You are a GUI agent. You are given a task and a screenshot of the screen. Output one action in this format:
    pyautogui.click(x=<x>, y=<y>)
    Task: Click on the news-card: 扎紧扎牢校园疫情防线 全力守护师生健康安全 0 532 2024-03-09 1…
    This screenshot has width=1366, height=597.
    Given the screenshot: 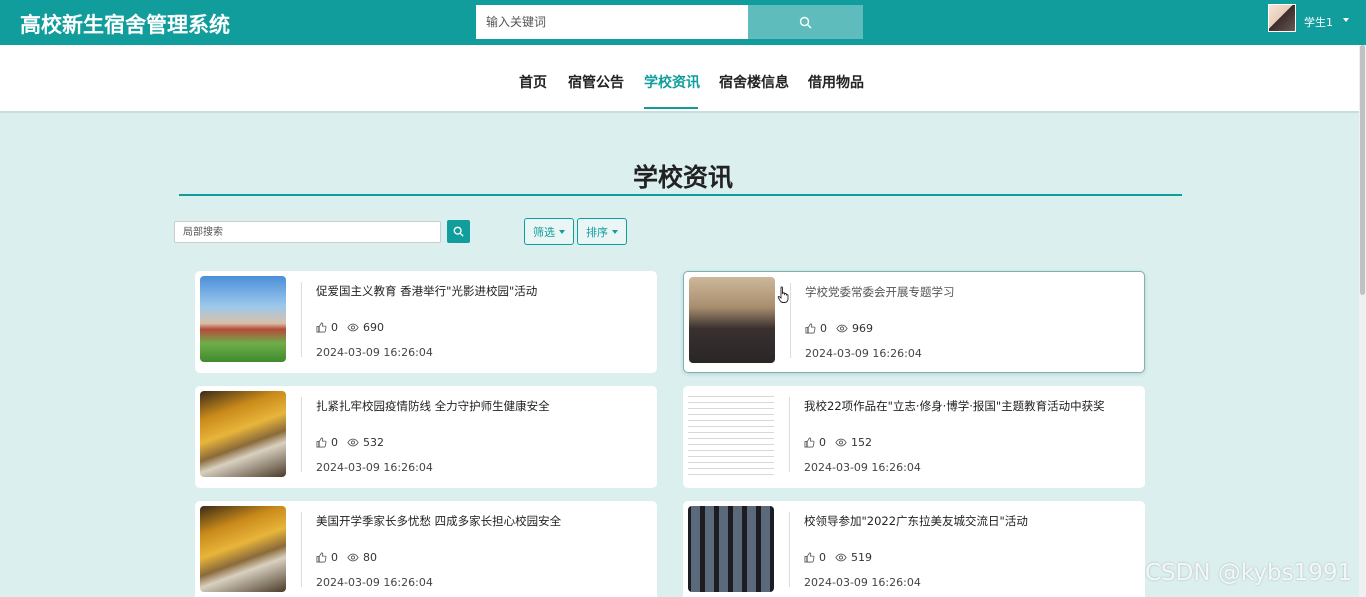 What is the action you would take?
    pyautogui.click(x=426, y=437)
    